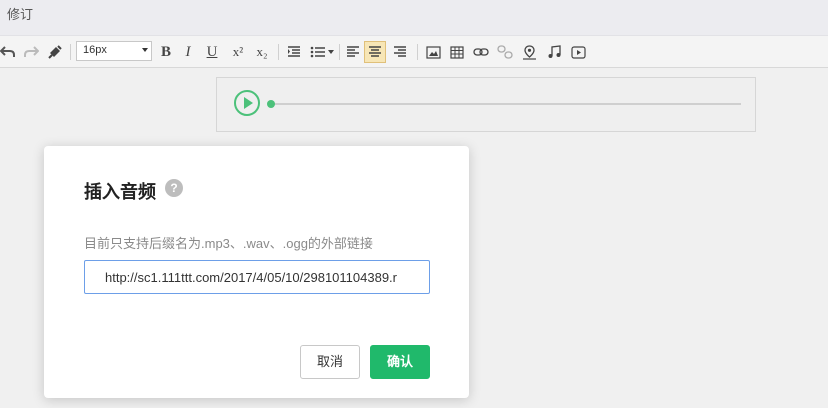 The image size is (828, 408). What do you see at coordinates (174, 188) in the screenshot?
I see `help-icon: ?` at bounding box center [174, 188].